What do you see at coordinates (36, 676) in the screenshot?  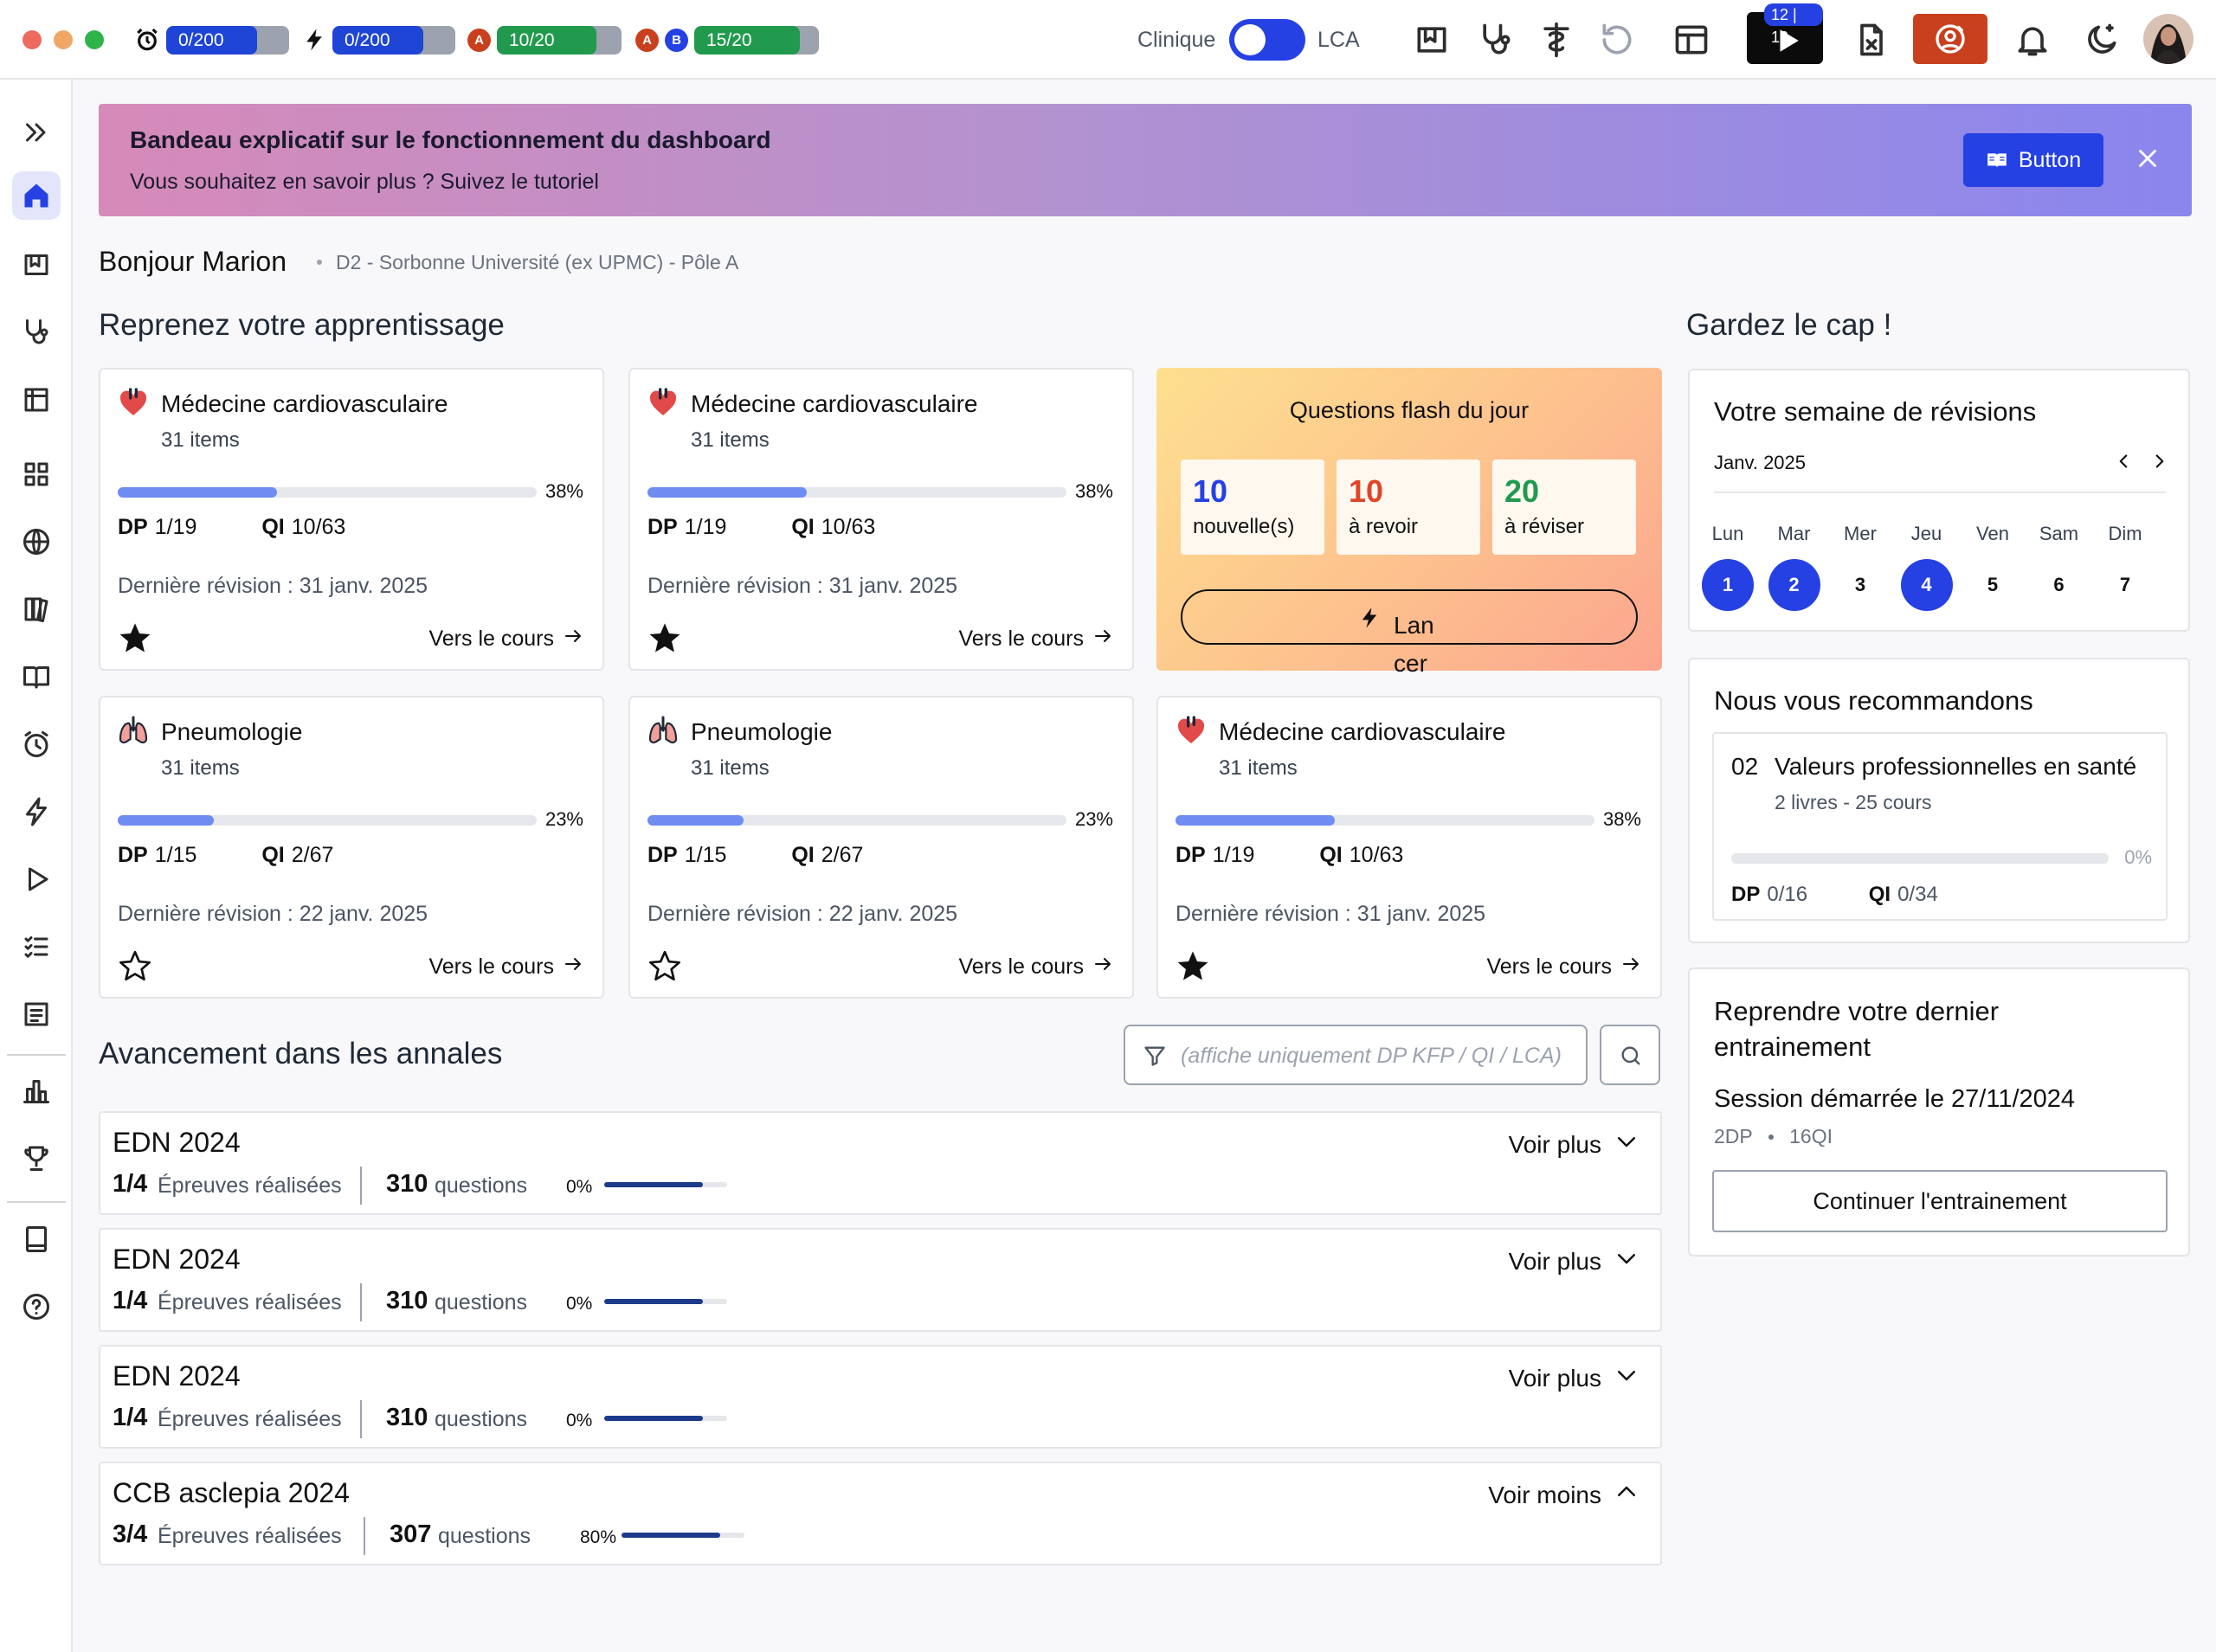 I see `open-book-icon` at bounding box center [36, 676].